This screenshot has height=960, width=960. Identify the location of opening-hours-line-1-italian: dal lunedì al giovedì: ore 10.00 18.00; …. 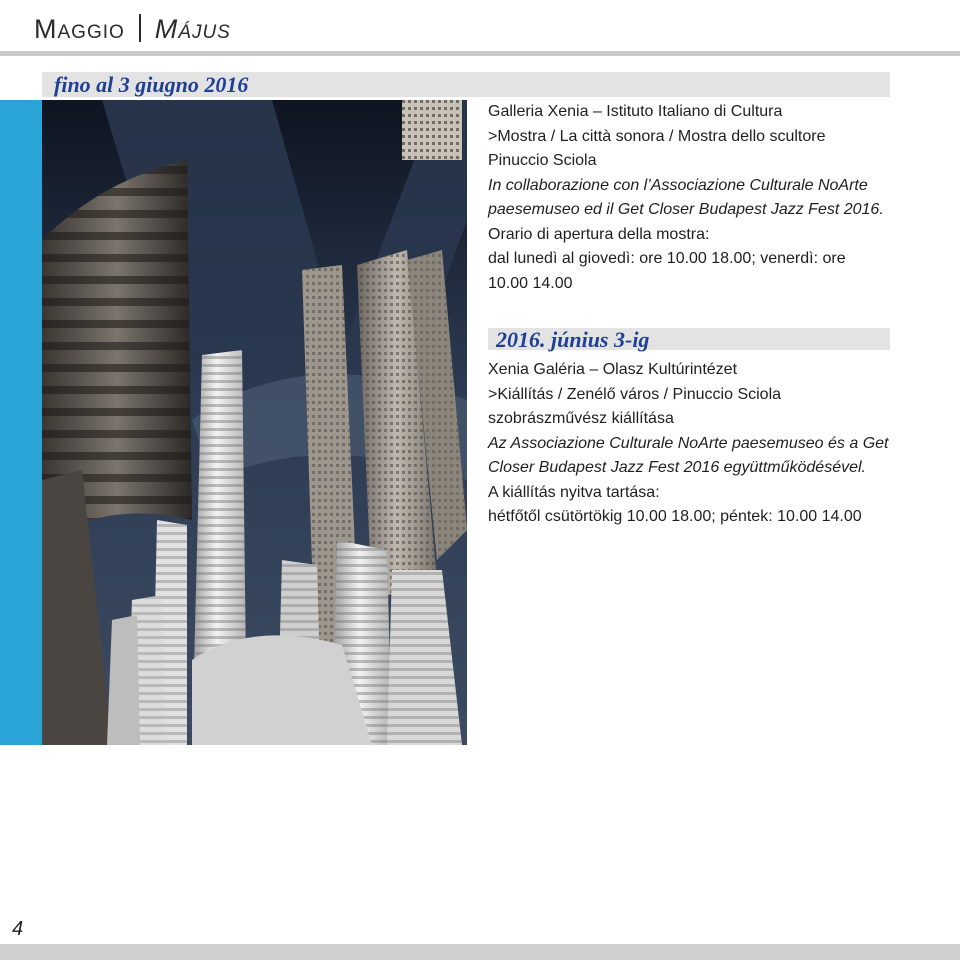
(667, 258).